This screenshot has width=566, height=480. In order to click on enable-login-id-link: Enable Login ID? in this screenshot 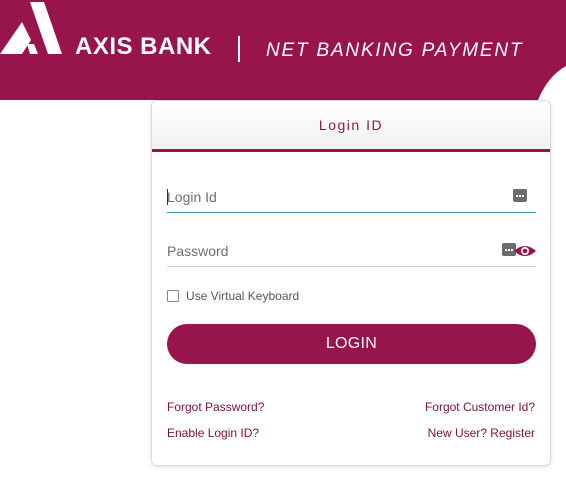, I will do `click(213, 433)`.